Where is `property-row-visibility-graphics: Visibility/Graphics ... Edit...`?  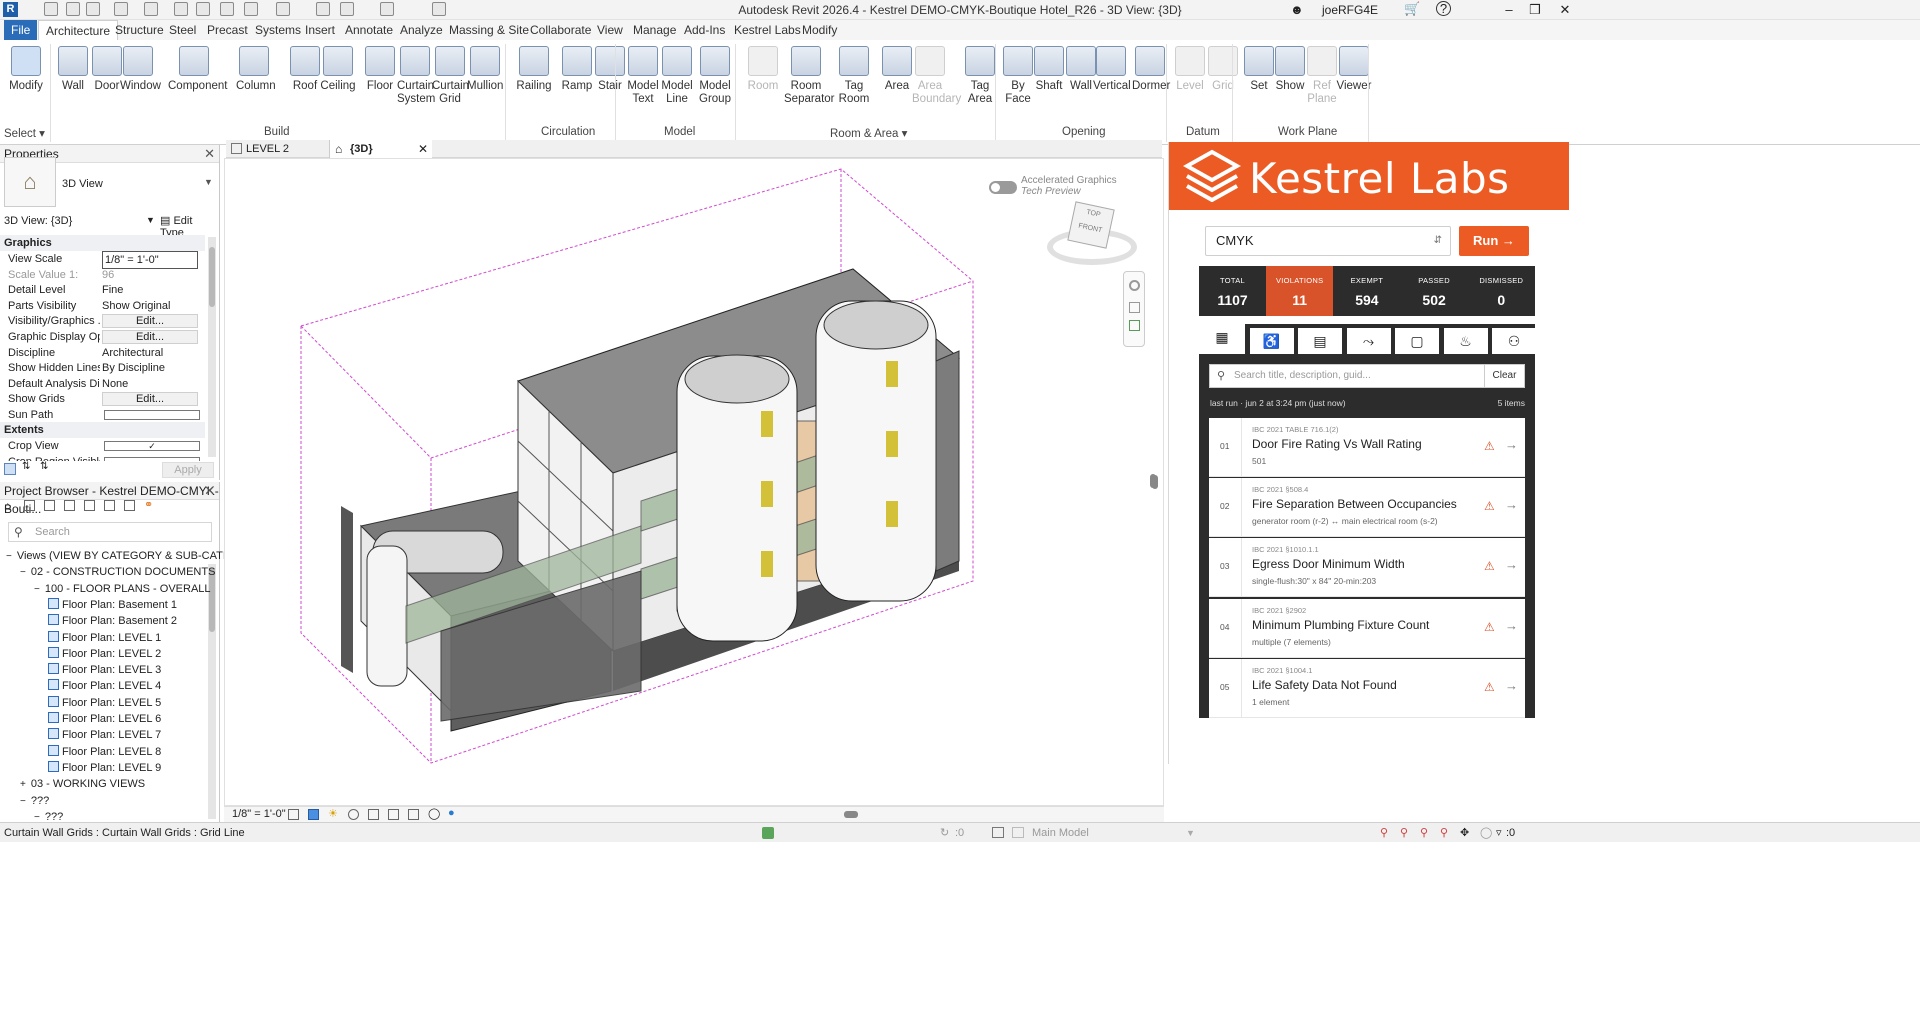 property-row-visibility-graphics: Visibility/Graphics ... Edit... is located at coordinates (104, 321).